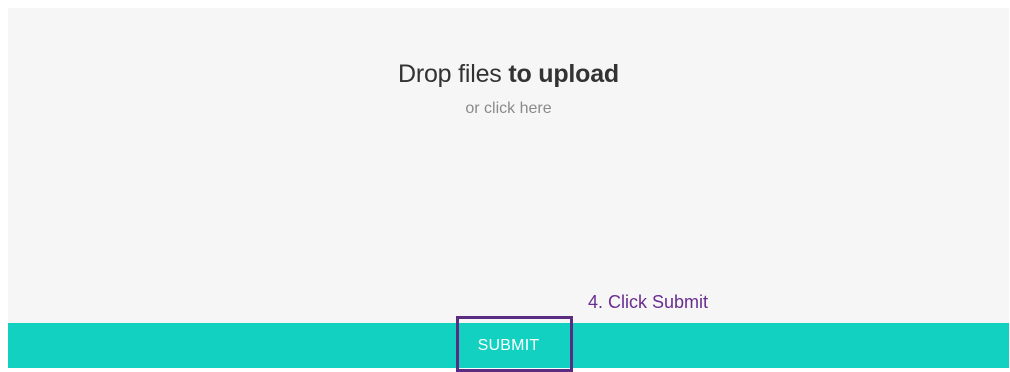 Image resolution: width=1010 pixels, height=372 pixels. What do you see at coordinates (648, 302) in the screenshot?
I see `step-annotation: 4. Click Submit` at bounding box center [648, 302].